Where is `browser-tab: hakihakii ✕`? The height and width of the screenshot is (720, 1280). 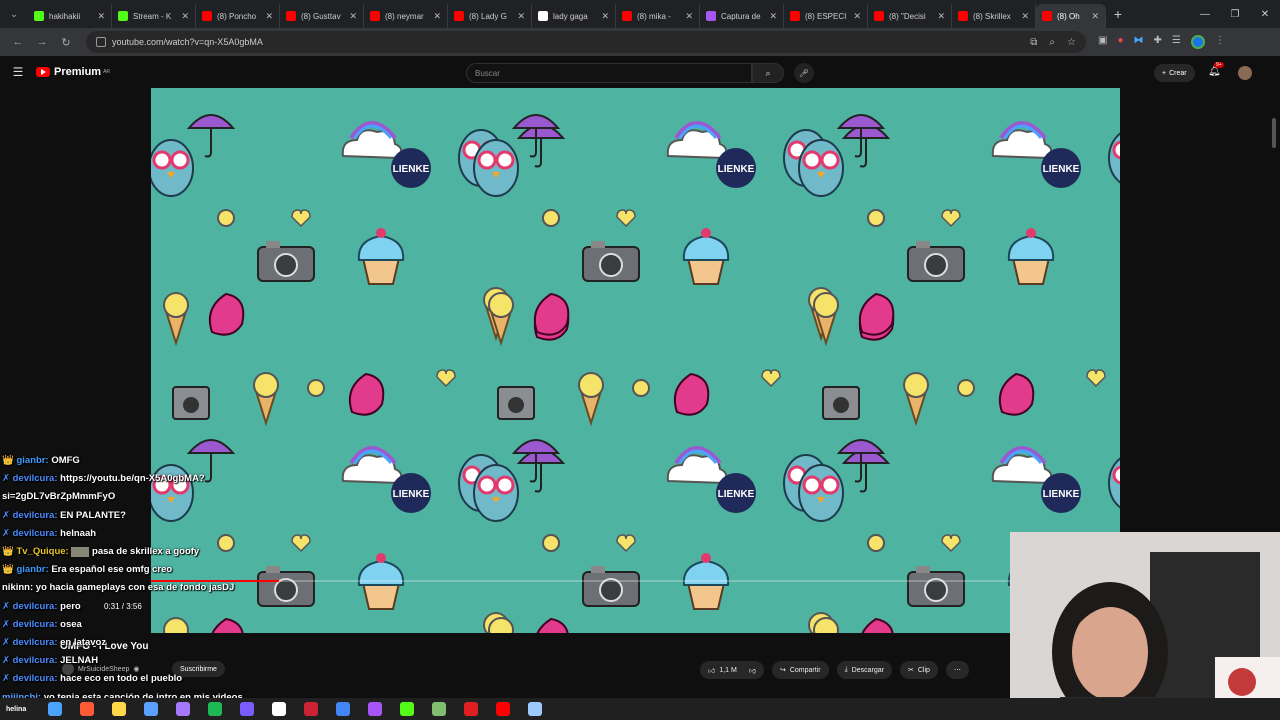
browser-tab: hakihakii ✕ is located at coordinates (70, 16).